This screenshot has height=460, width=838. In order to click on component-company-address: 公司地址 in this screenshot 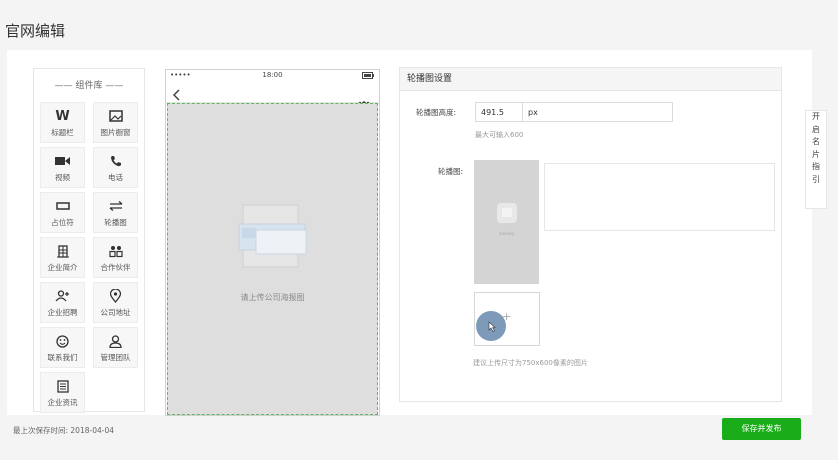, I will do `click(115, 302)`.